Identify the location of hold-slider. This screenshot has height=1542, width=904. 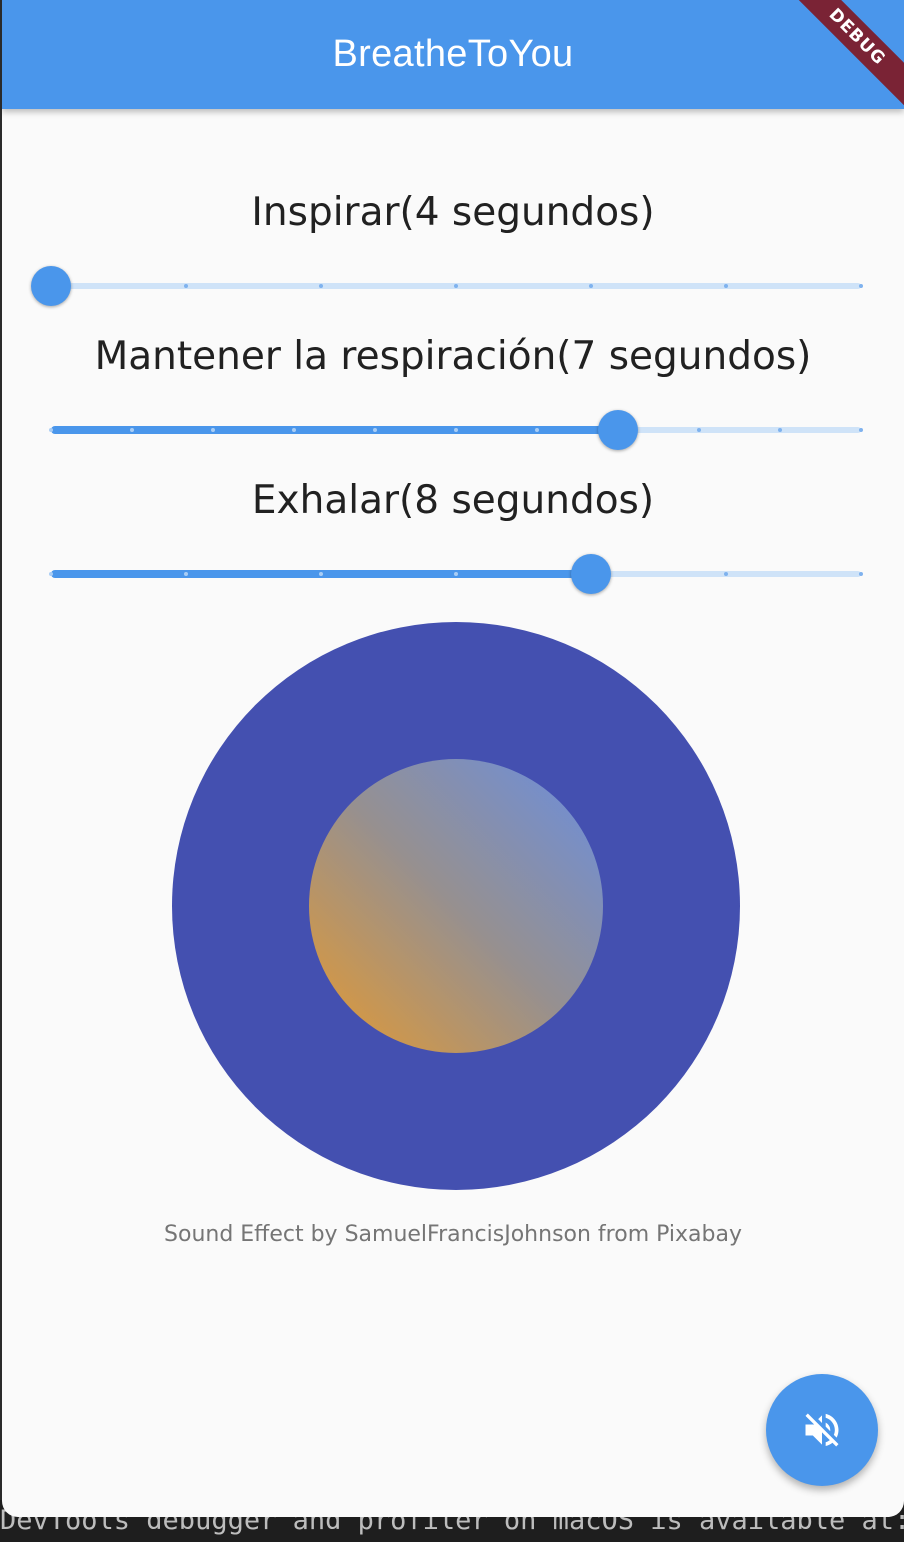
(456, 430).